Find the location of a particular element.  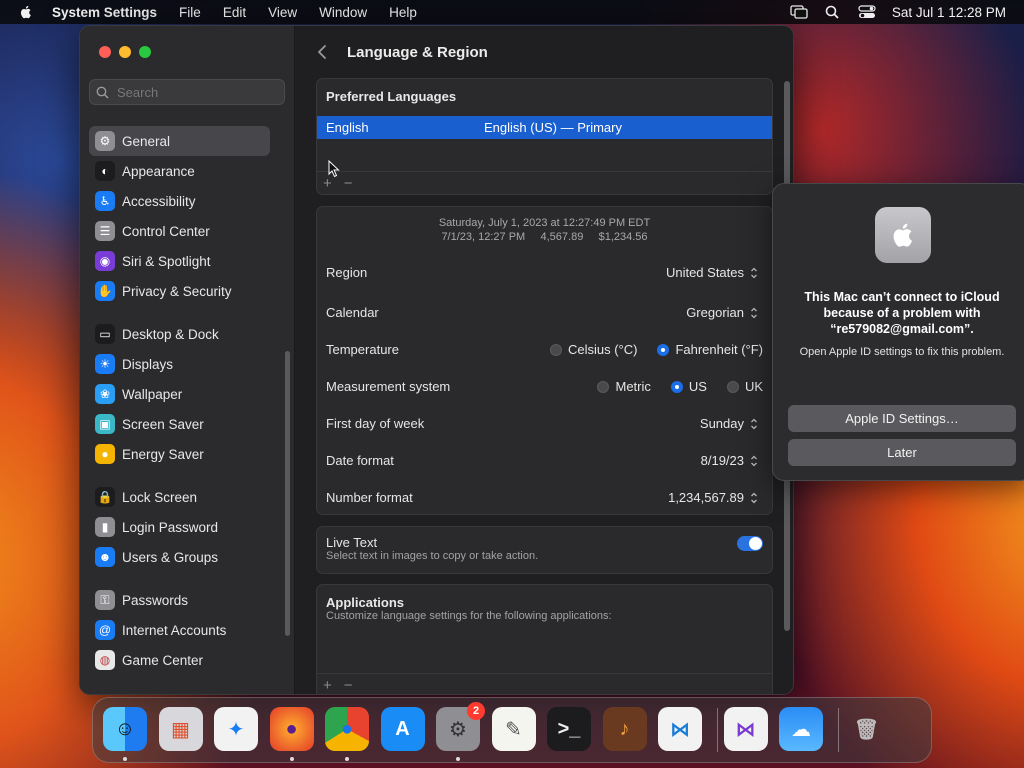

radio-fahrenheit: Fahrenheit (°F) is located at coordinates (710, 349).